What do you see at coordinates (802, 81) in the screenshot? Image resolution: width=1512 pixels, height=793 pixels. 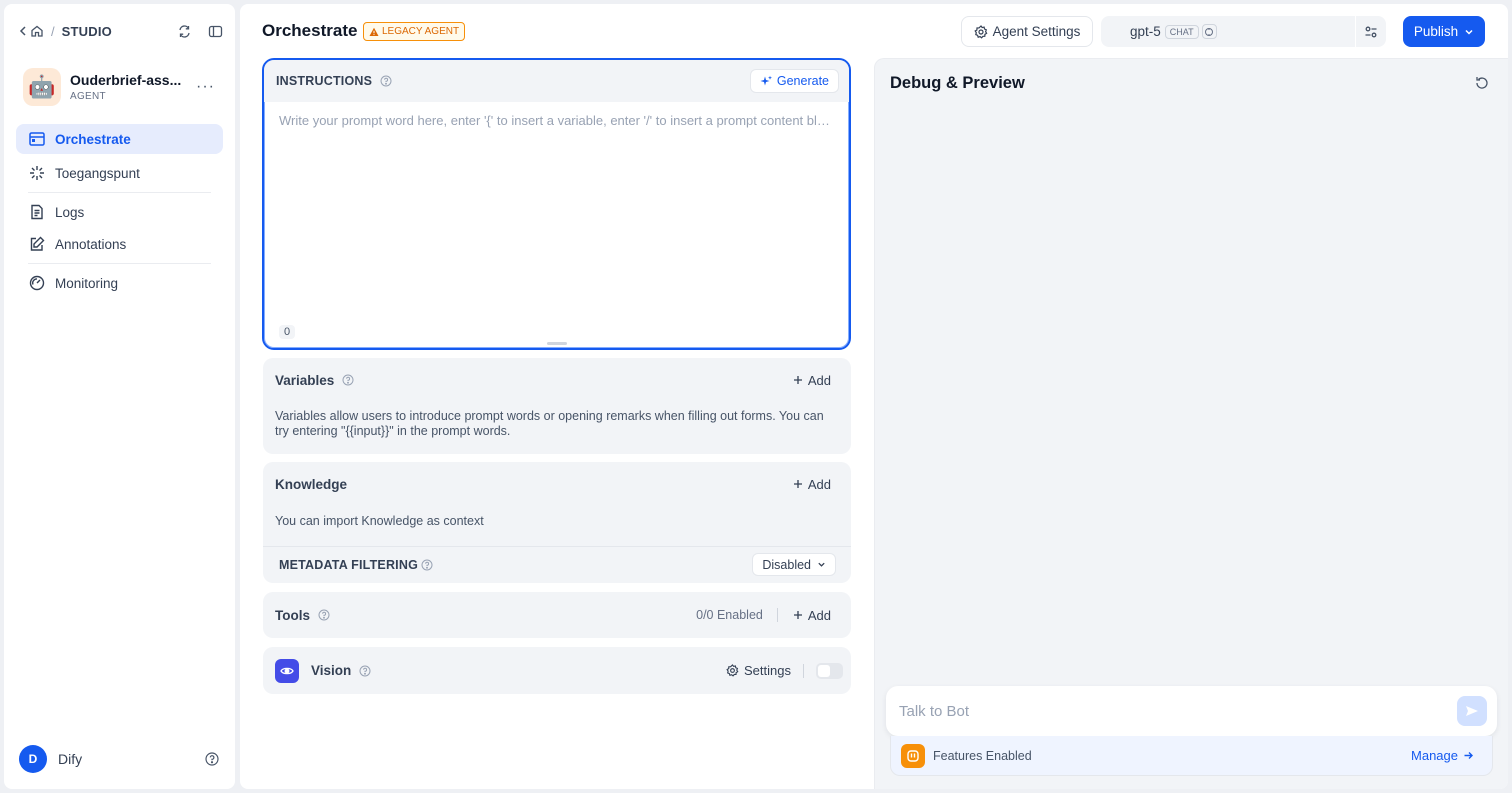 I see `generate-label: Generate` at bounding box center [802, 81].